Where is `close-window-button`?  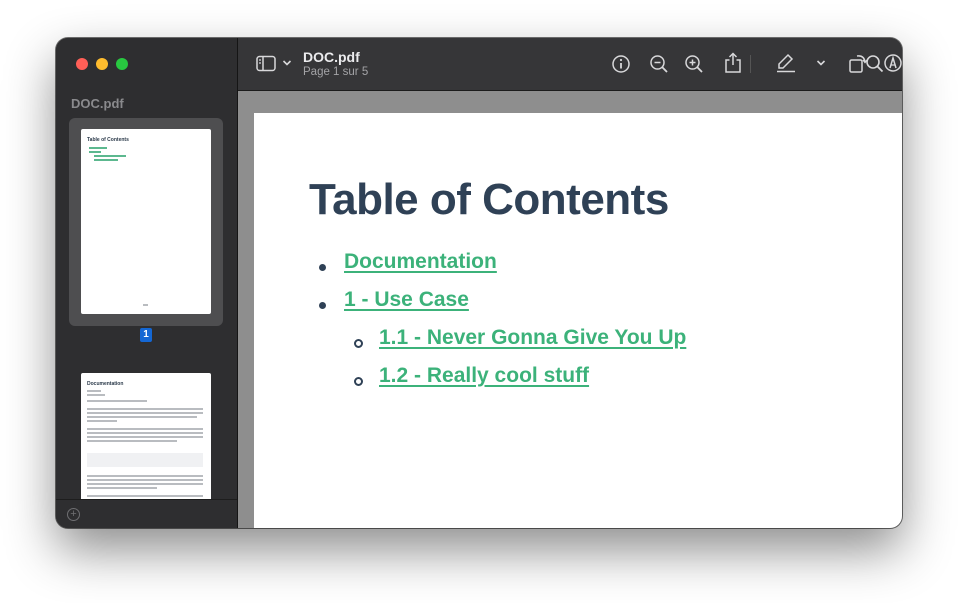
close-window-button is located at coordinates (82, 64).